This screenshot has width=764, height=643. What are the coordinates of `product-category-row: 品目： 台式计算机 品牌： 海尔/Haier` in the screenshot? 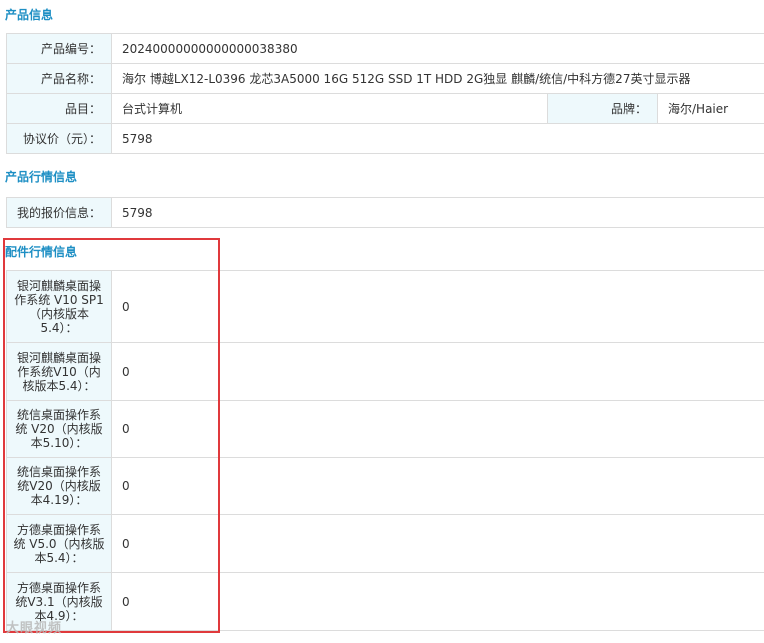 It's located at (385, 108).